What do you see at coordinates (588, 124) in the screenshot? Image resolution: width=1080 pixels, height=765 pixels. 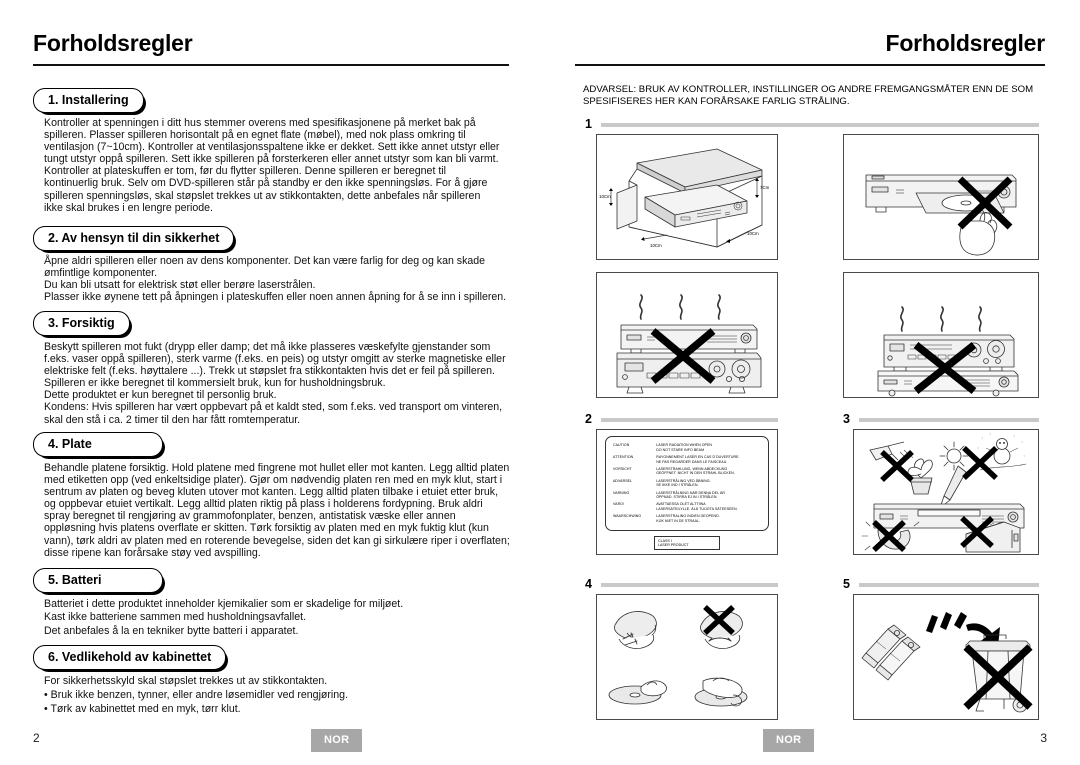 I see `figure-number-1: 1` at bounding box center [588, 124].